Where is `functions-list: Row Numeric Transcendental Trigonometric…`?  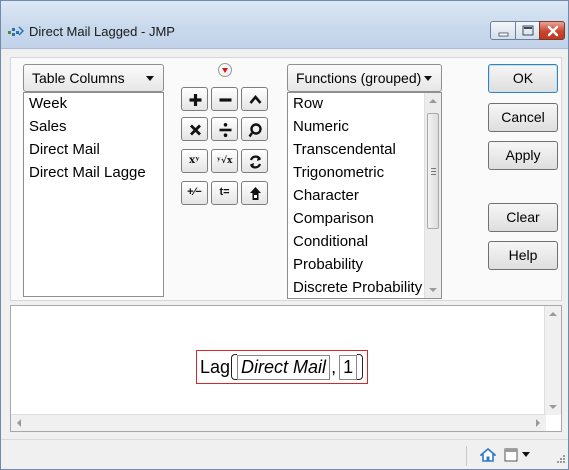
functions-list: Row Numeric Transcendental Trigonometric… is located at coordinates (364, 195).